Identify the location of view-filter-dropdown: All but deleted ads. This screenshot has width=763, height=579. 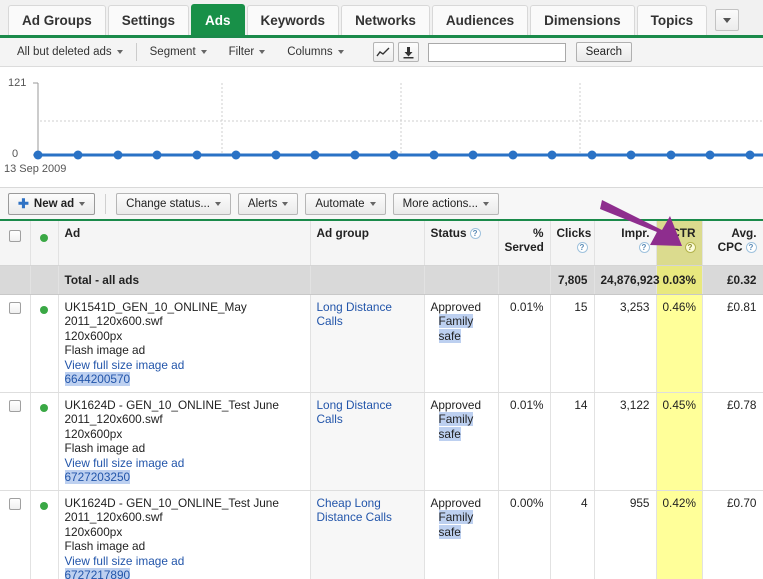
(70, 52).